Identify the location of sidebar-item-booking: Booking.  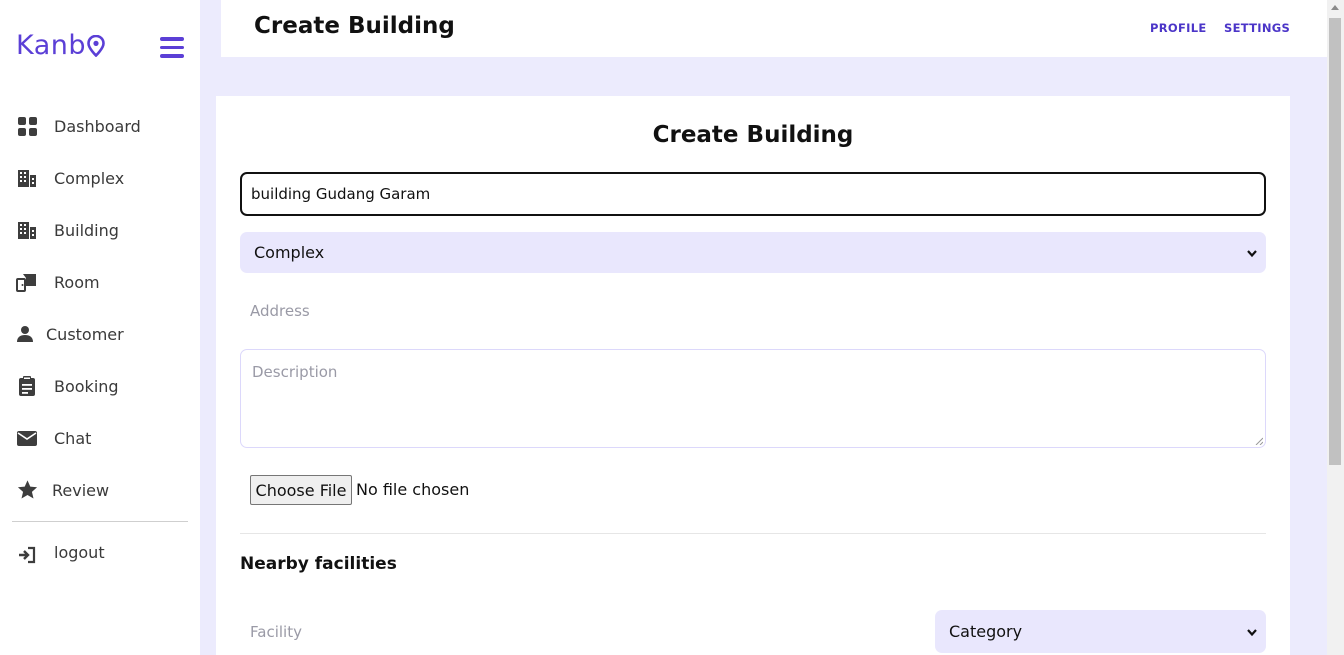
(101, 386).